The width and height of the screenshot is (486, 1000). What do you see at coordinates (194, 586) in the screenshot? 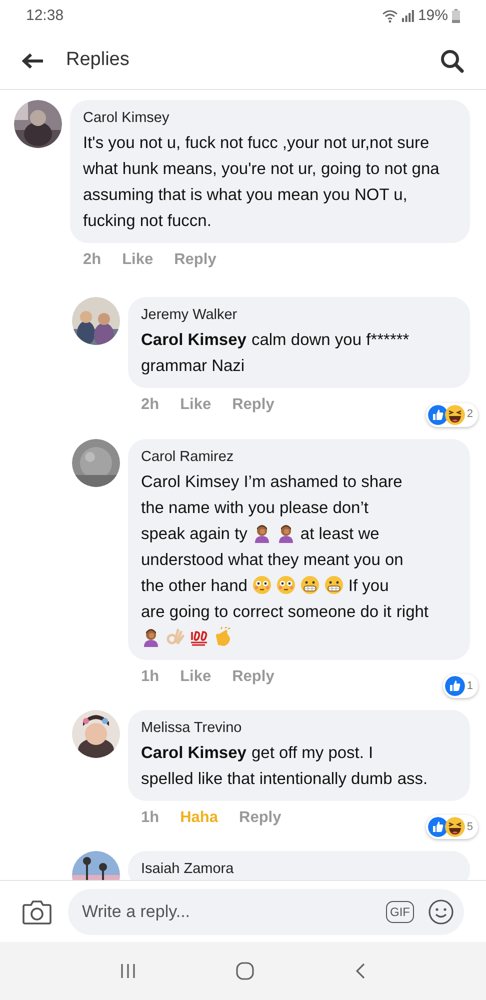
I see `comment-text: the other hand` at bounding box center [194, 586].